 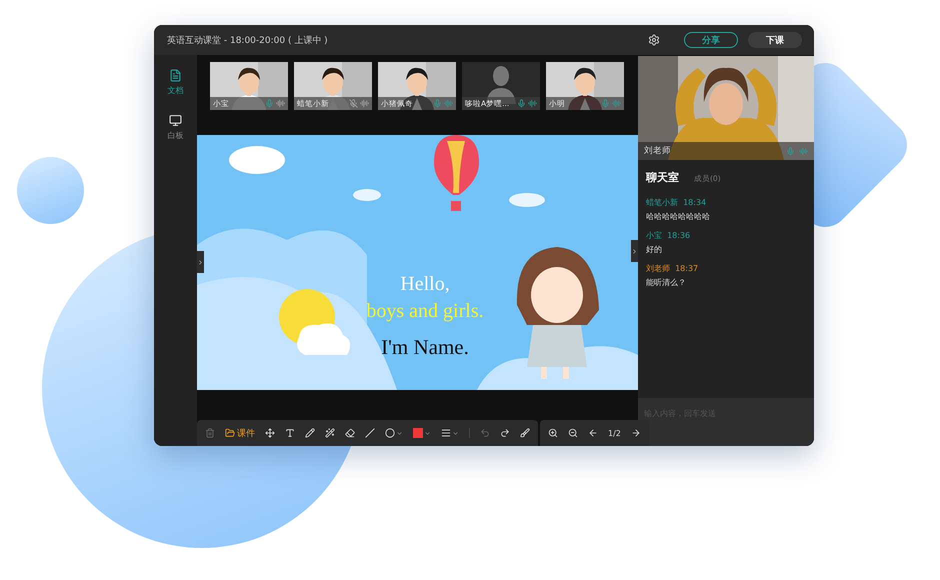 I want to click on sidebar-item: 文档, so click(x=176, y=82).